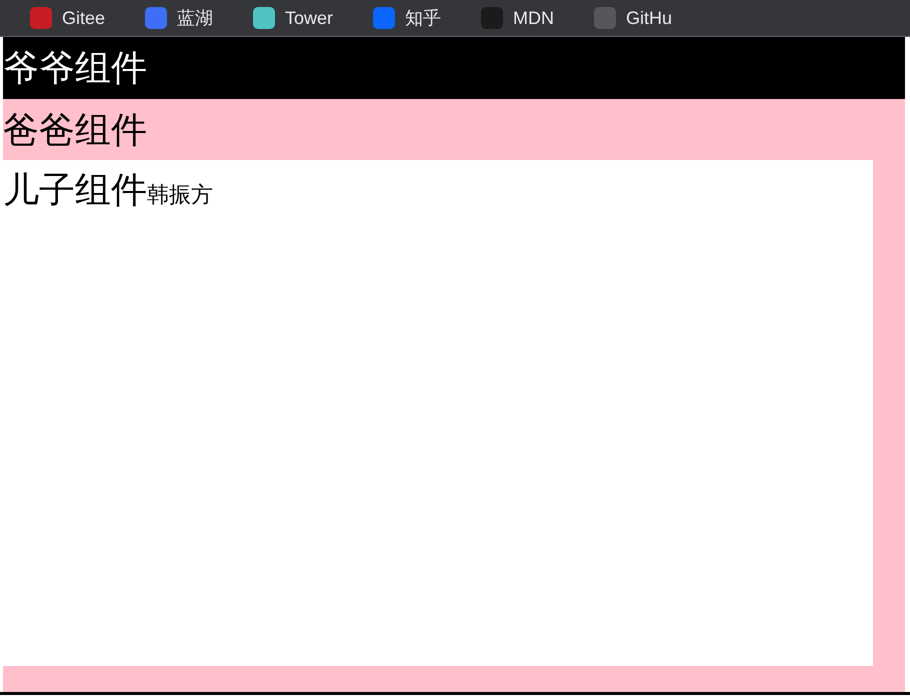  What do you see at coordinates (75, 68) in the screenshot?
I see `grandfather-title: 爷爷组件` at bounding box center [75, 68].